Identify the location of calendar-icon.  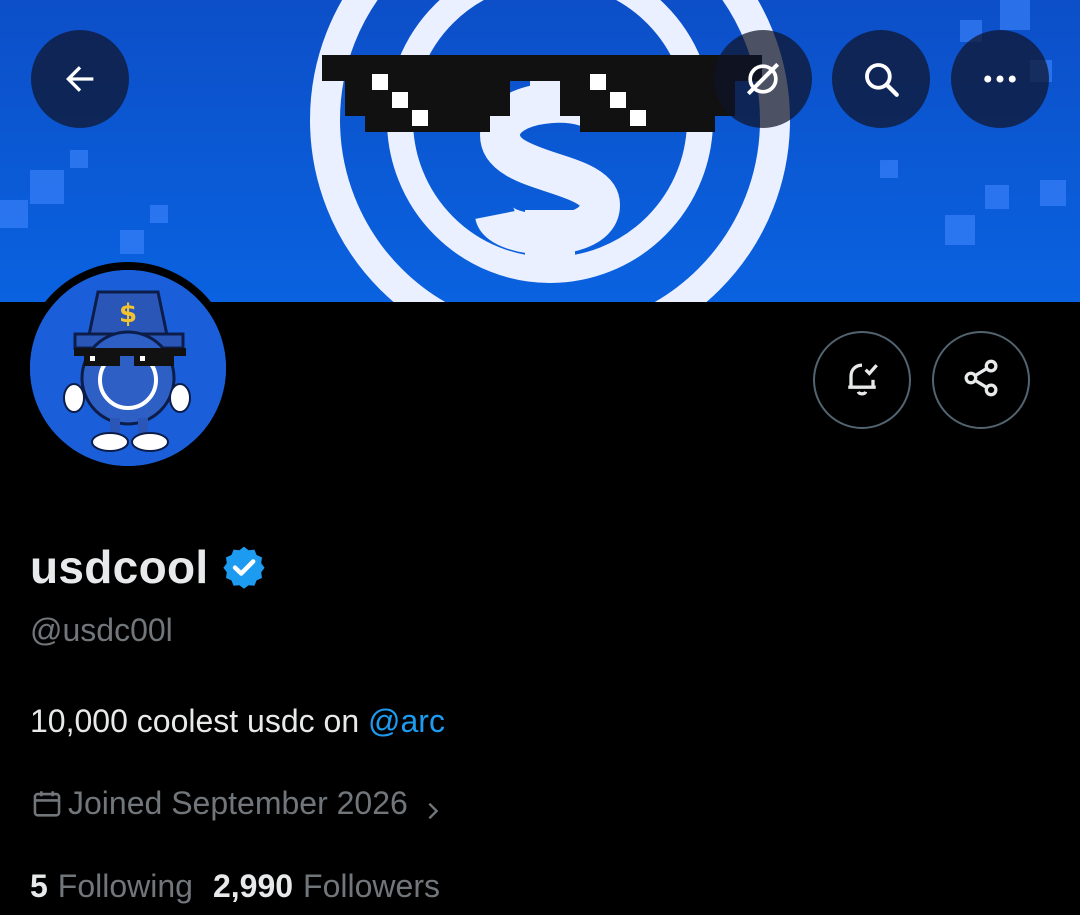
(47, 804).